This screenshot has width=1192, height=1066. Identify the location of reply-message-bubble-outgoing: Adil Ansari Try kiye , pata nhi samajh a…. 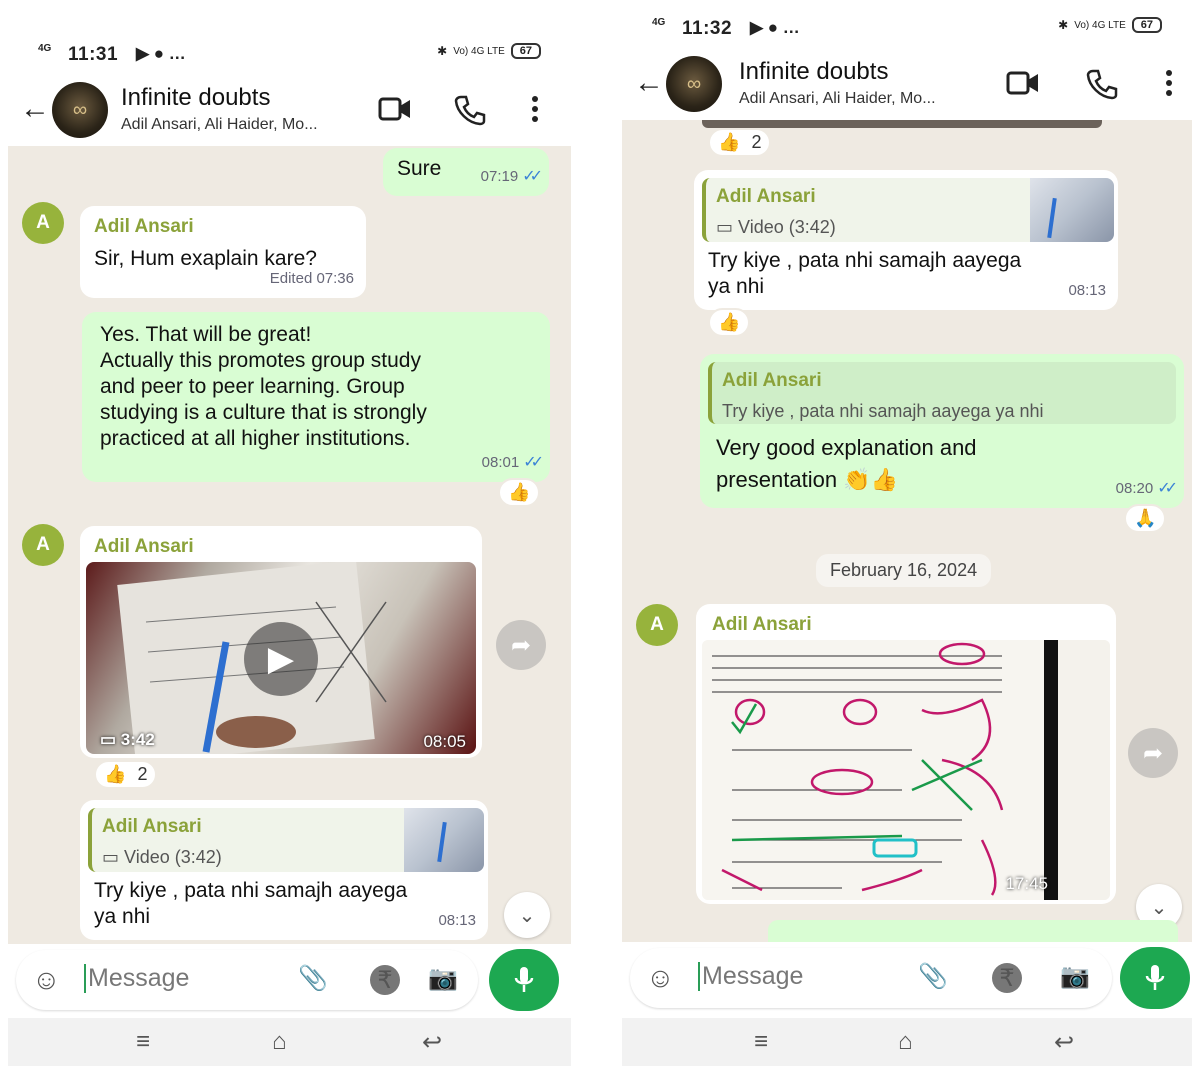
(942, 431).